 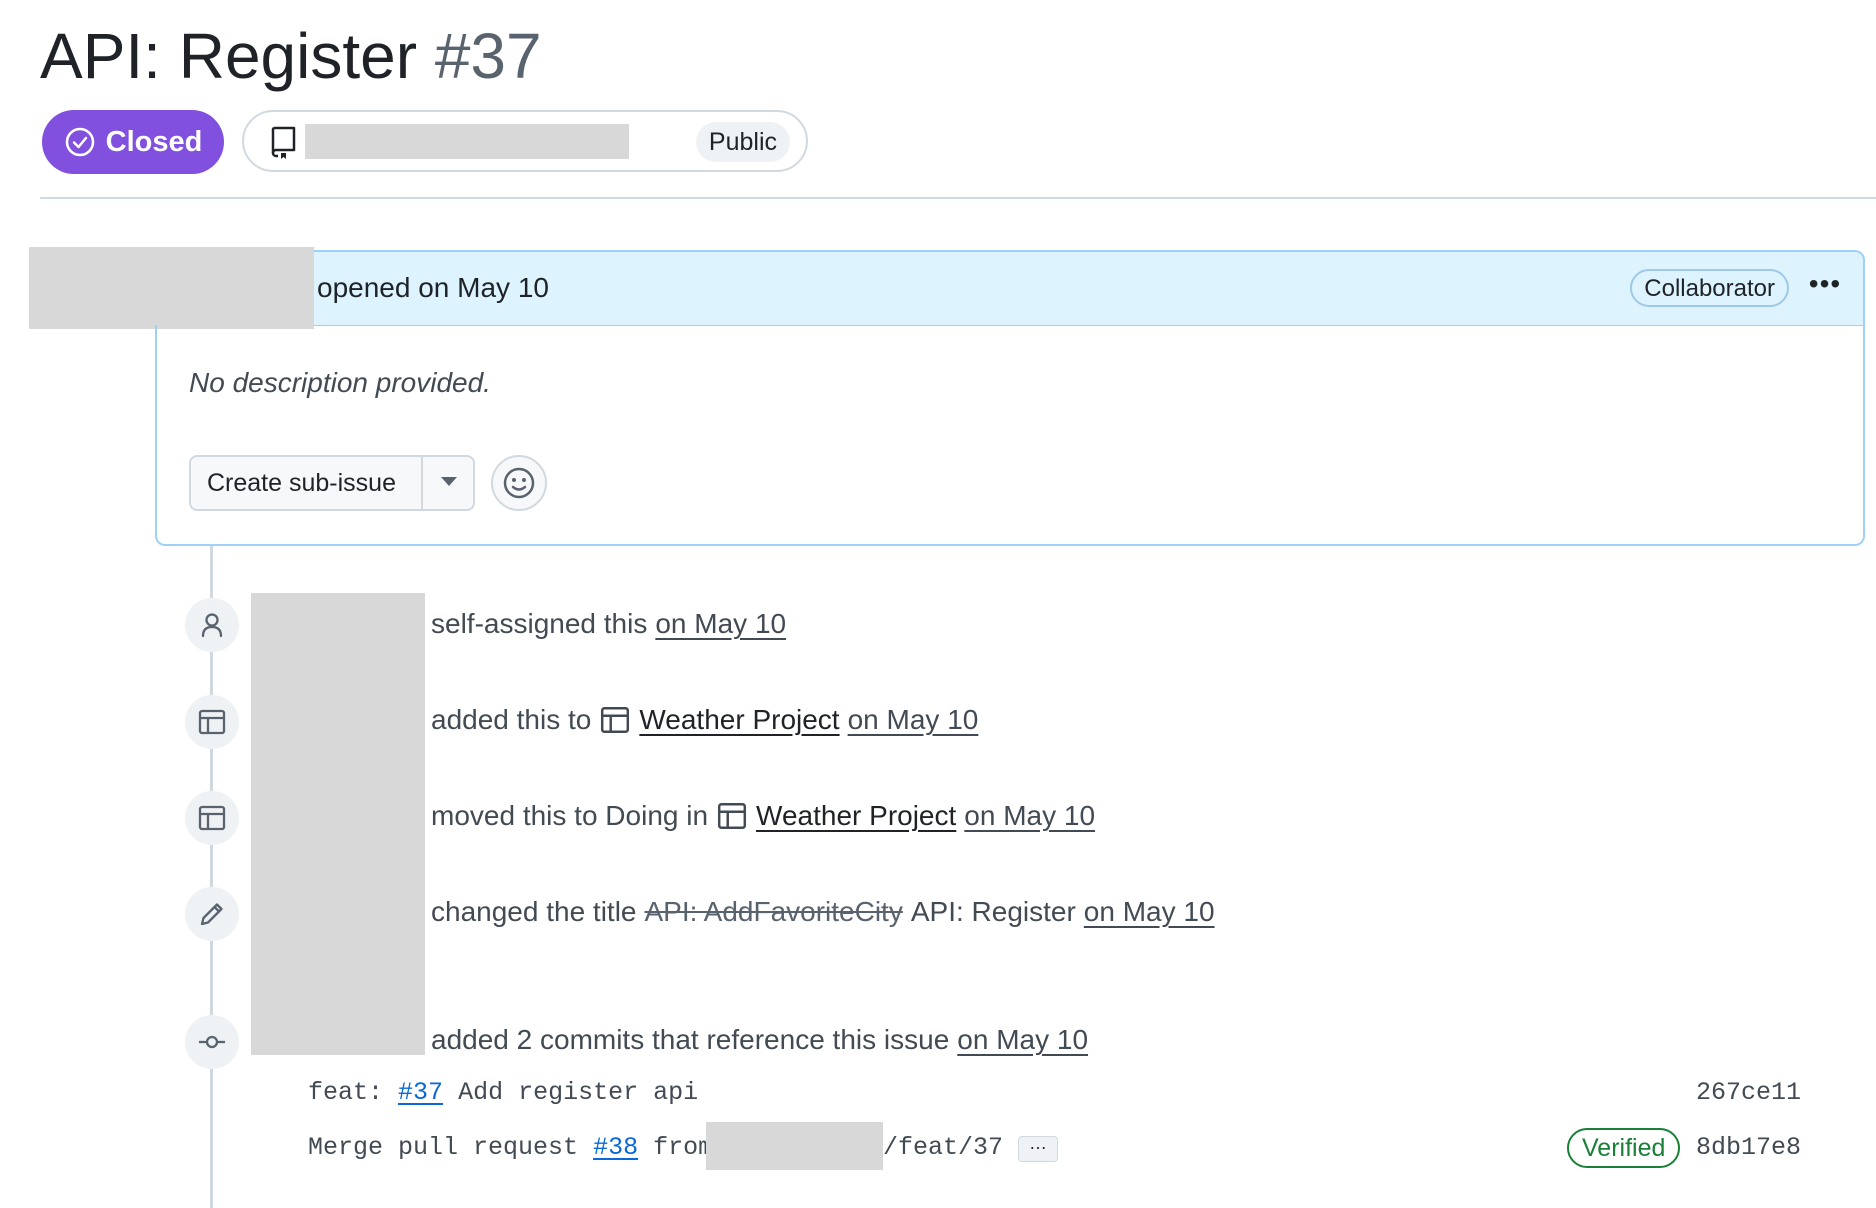 I want to click on commit-sha: 8db17e8, so click(x=1748, y=1147).